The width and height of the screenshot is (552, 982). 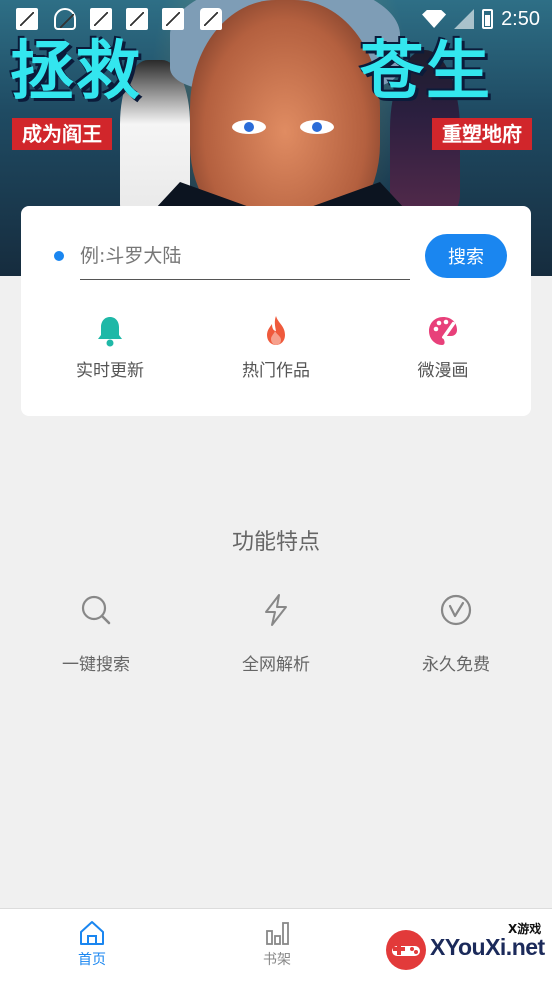 What do you see at coordinates (92, 960) in the screenshot?
I see `nav-item-label: 首页` at bounding box center [92, 960].